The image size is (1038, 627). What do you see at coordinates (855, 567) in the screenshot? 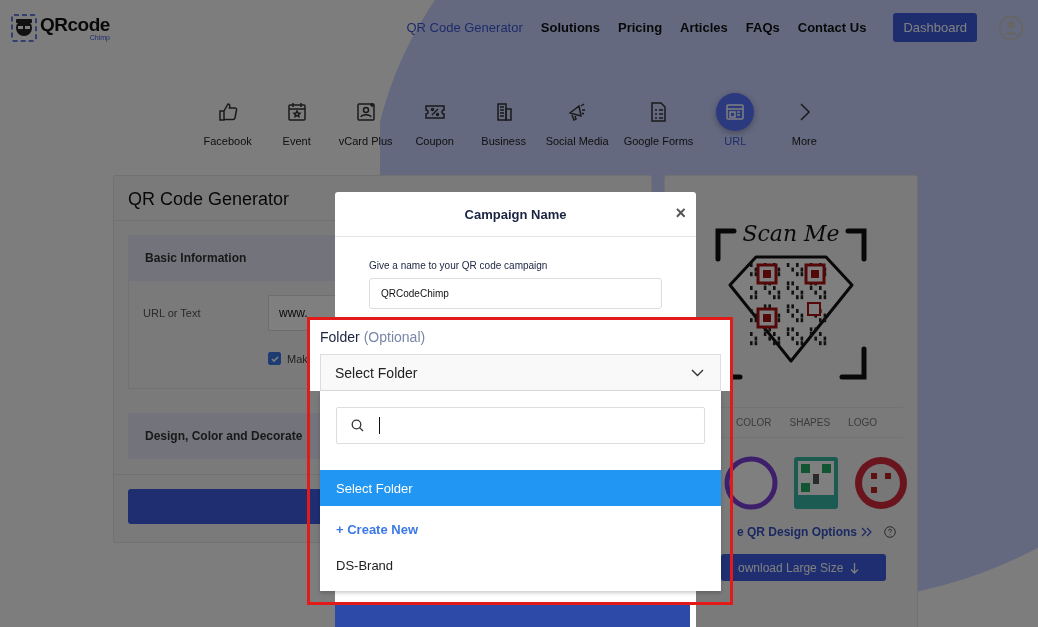
I see `down-arrow-icon` at bounding box center [855, 567].